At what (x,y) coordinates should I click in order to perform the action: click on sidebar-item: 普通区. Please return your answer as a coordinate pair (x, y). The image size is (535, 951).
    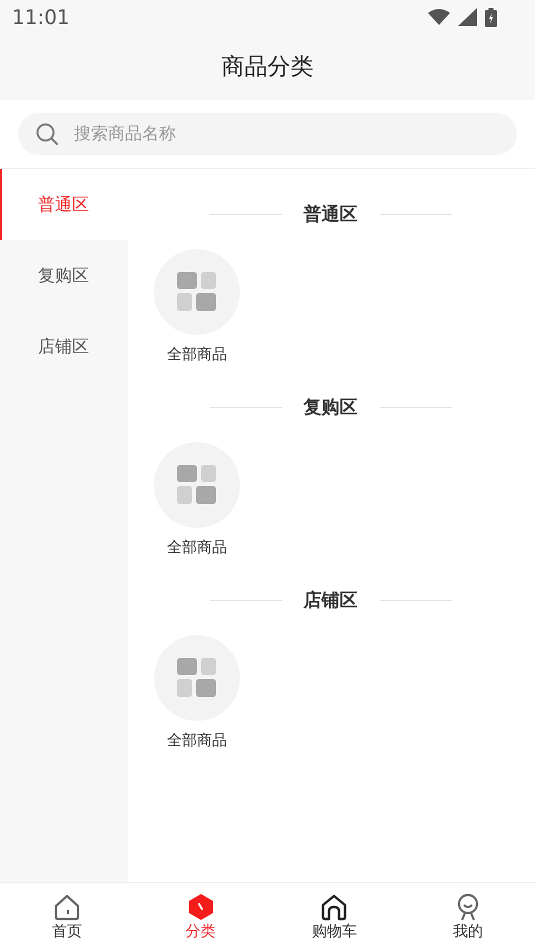
    Looking at the image, I should click on (64, 204).